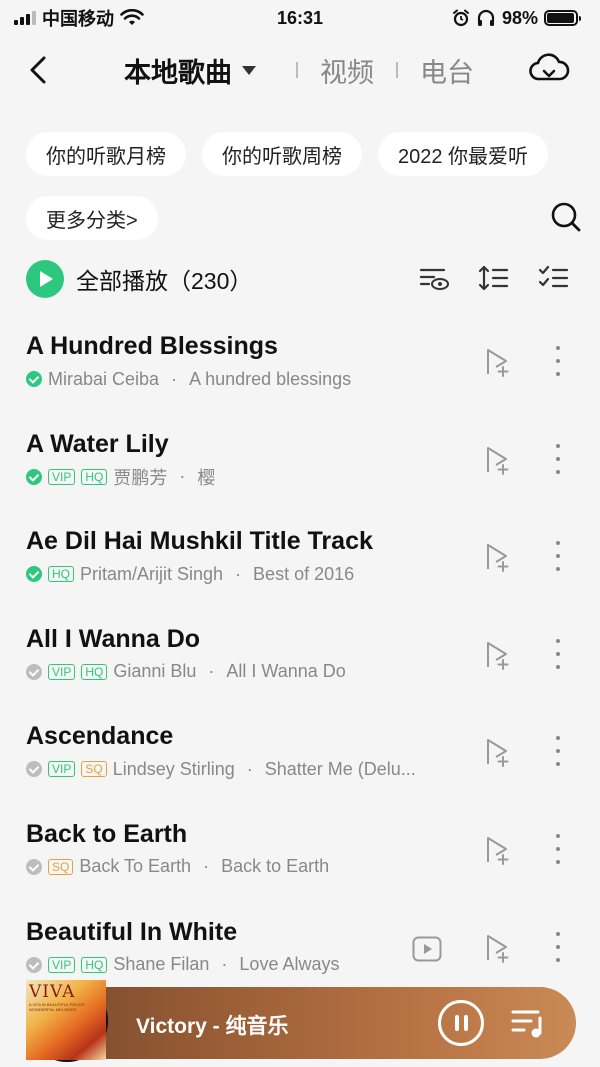  I want to click on song-artist: Pritam/Arijit Singh, so click(152, 573).